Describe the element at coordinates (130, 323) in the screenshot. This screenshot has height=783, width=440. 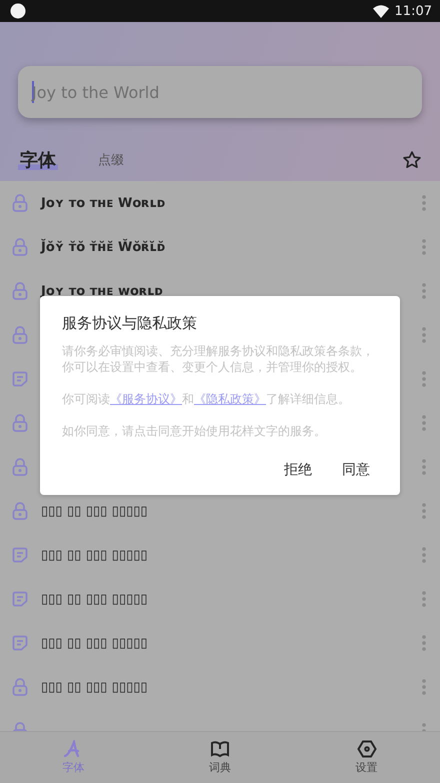
I see `dialog-title: 服务协议与隐私政策` at that location.